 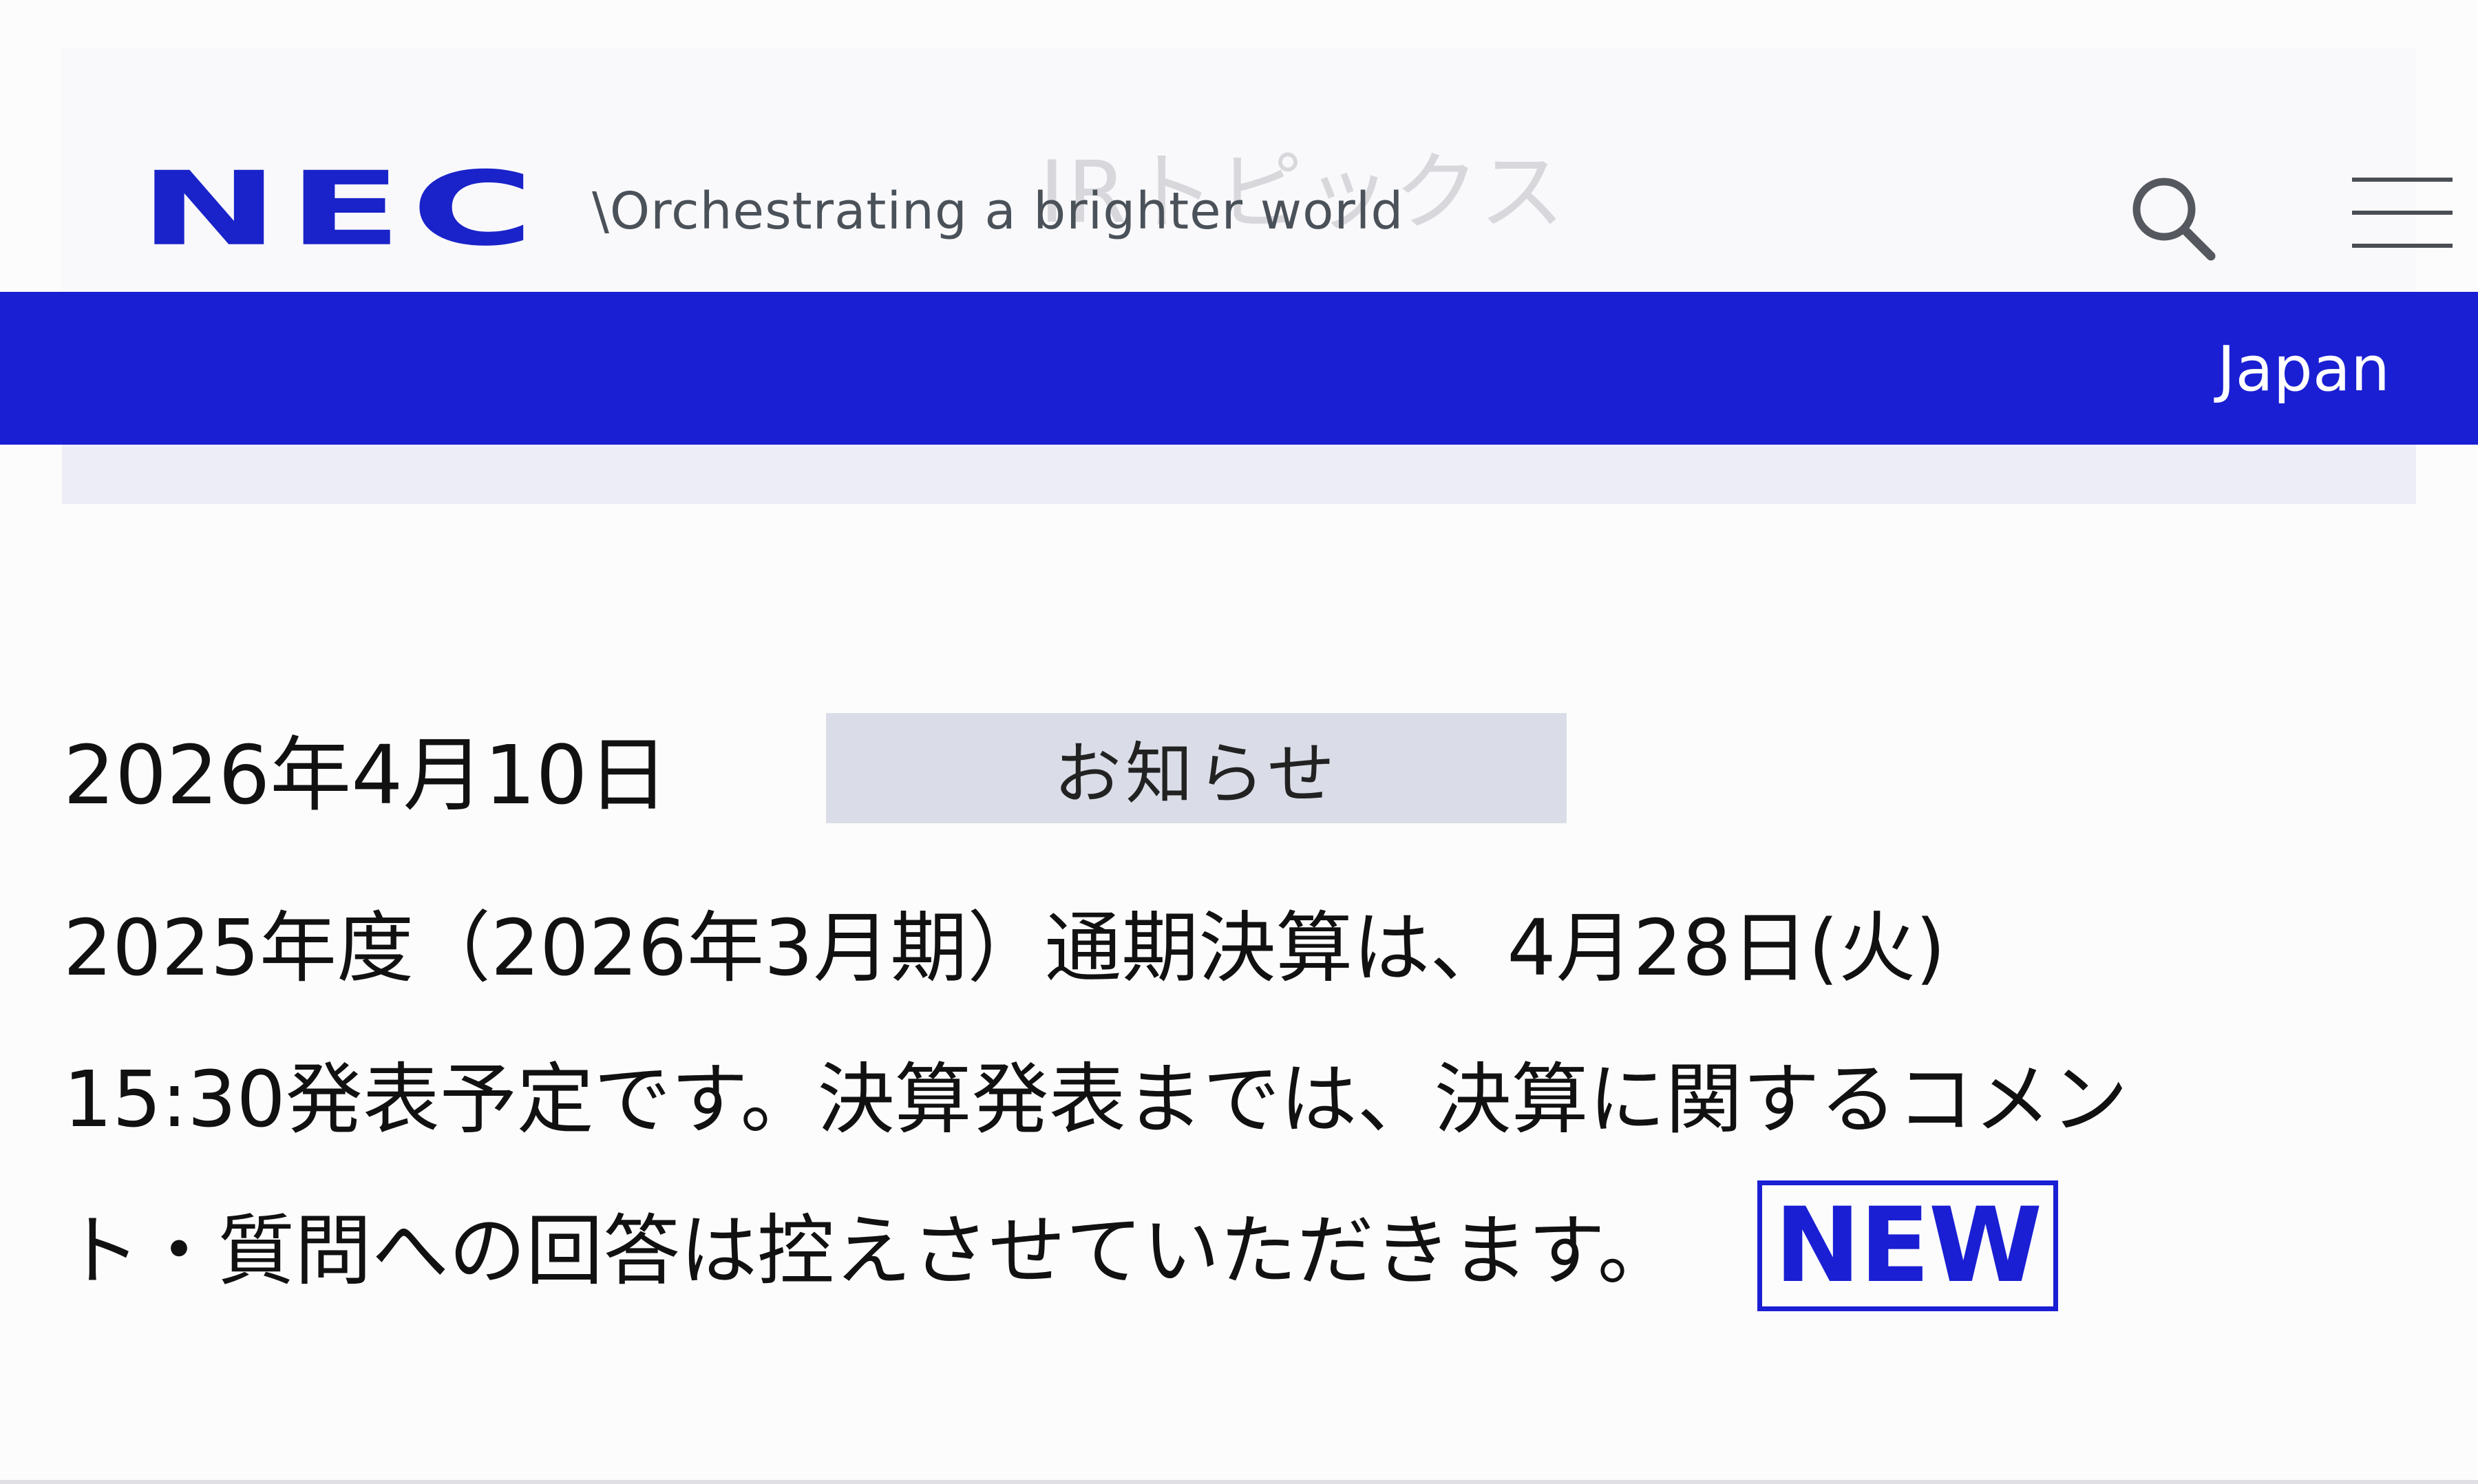 I want to click on news-body-line: ト・質問への回答は控えさせていただきます。, so click(x=869, y=1251).